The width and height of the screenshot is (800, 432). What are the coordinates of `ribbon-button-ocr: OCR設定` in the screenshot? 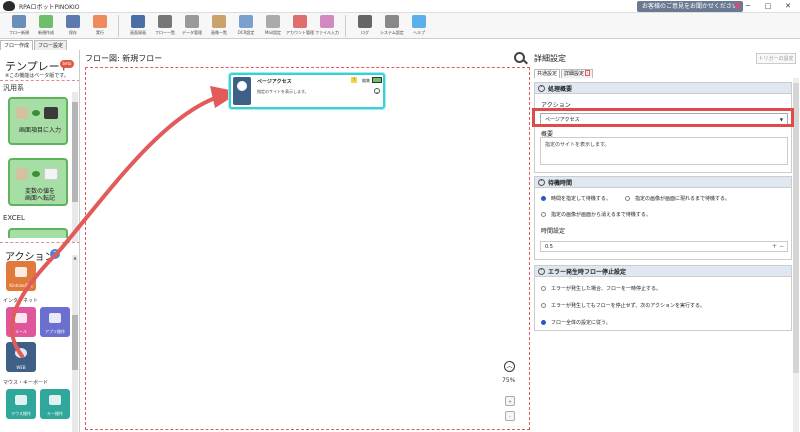 It's located at (246, 26).